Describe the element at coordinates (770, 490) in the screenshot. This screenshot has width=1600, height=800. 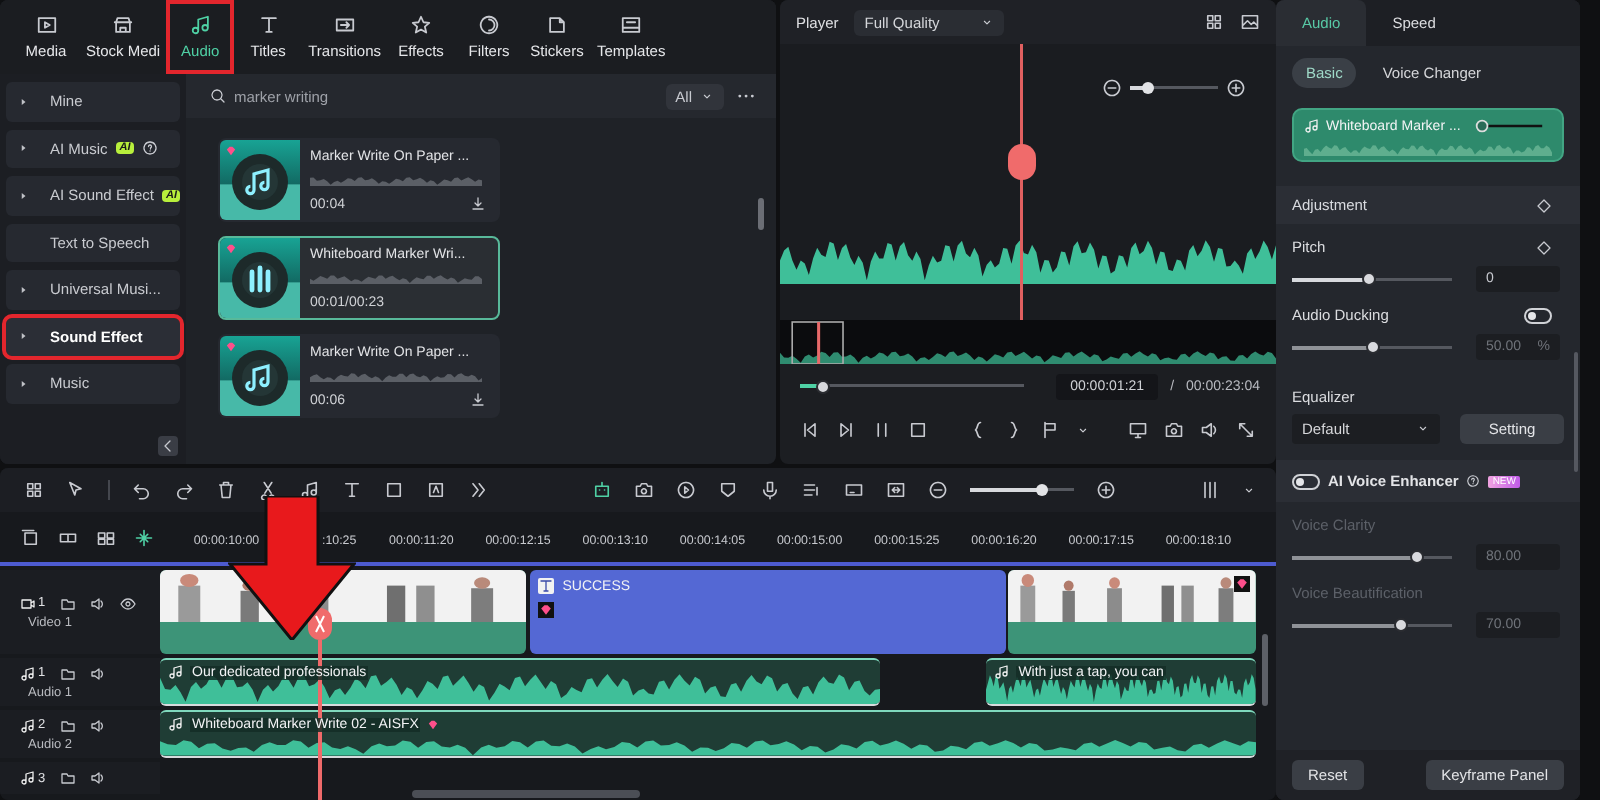
I see `microphone-icon` at that location.